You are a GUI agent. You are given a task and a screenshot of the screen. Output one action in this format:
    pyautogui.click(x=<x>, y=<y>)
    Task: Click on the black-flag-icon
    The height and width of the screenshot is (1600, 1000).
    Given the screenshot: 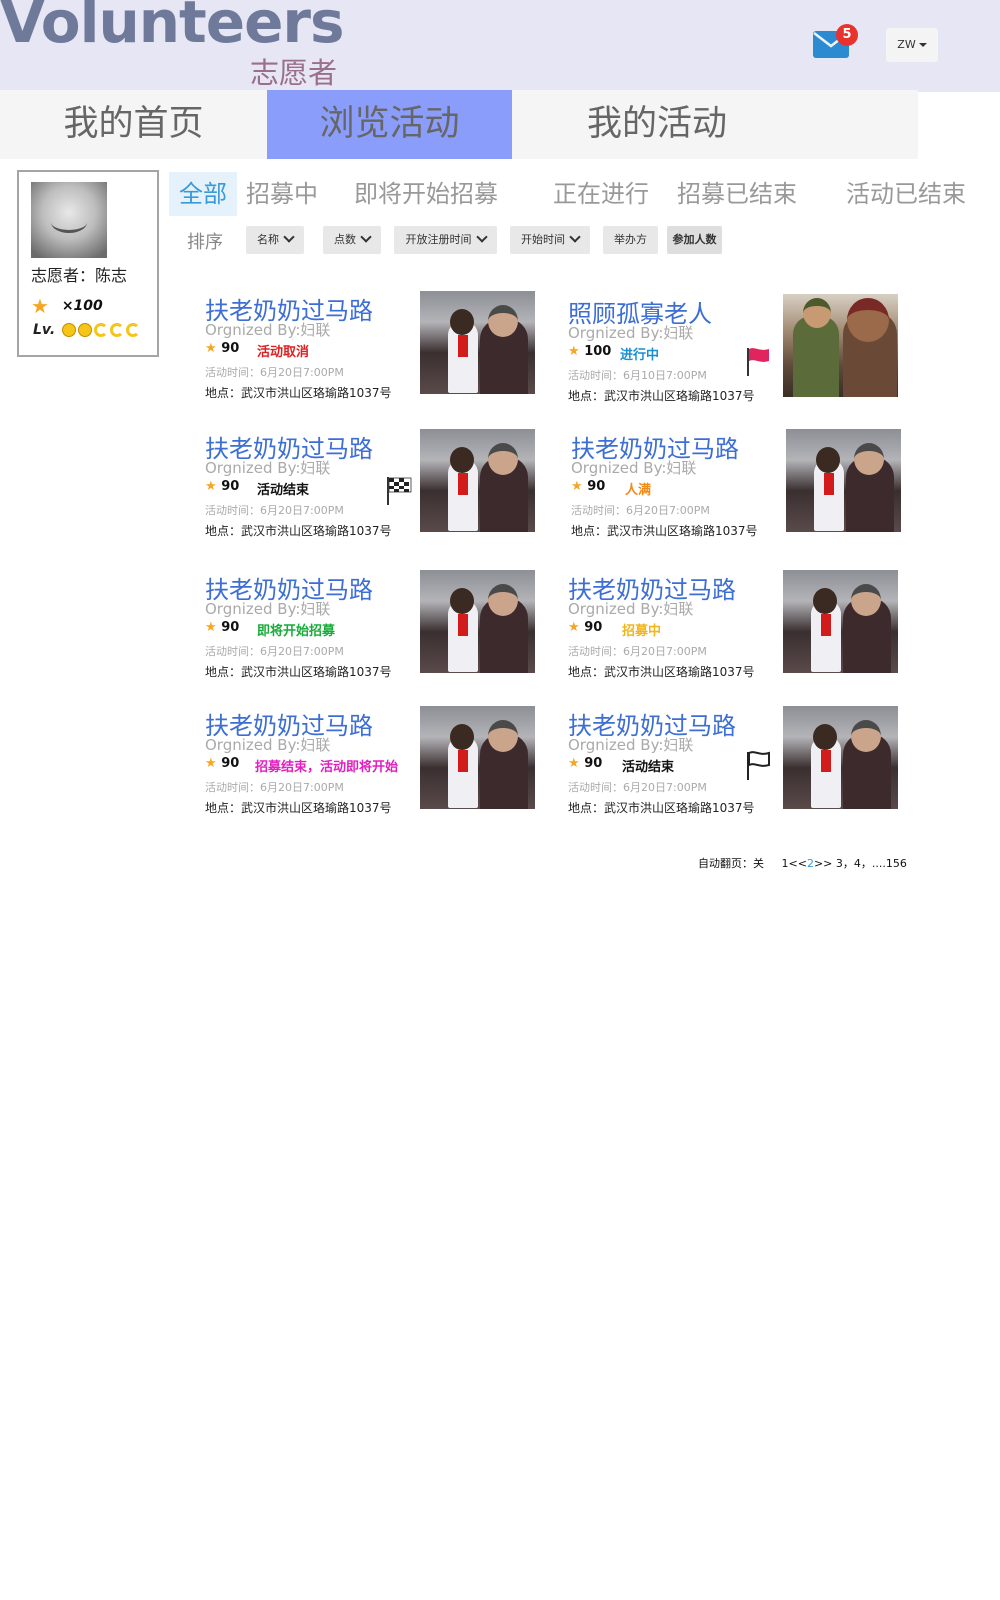 What is the action you would take?
    pyautogui.click(x=758, y=765)
    